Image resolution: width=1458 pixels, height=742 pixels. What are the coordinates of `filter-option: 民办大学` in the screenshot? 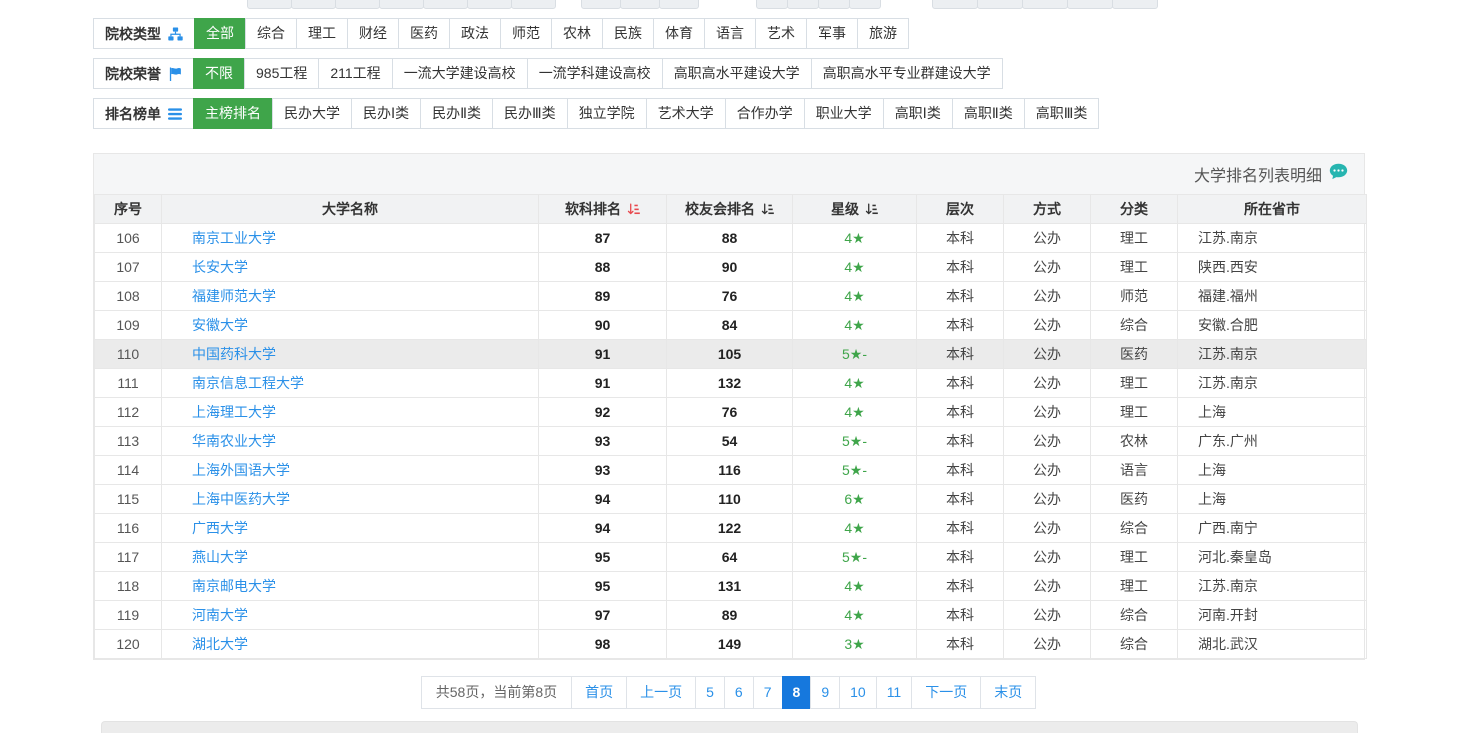 It's located at (312, 113).